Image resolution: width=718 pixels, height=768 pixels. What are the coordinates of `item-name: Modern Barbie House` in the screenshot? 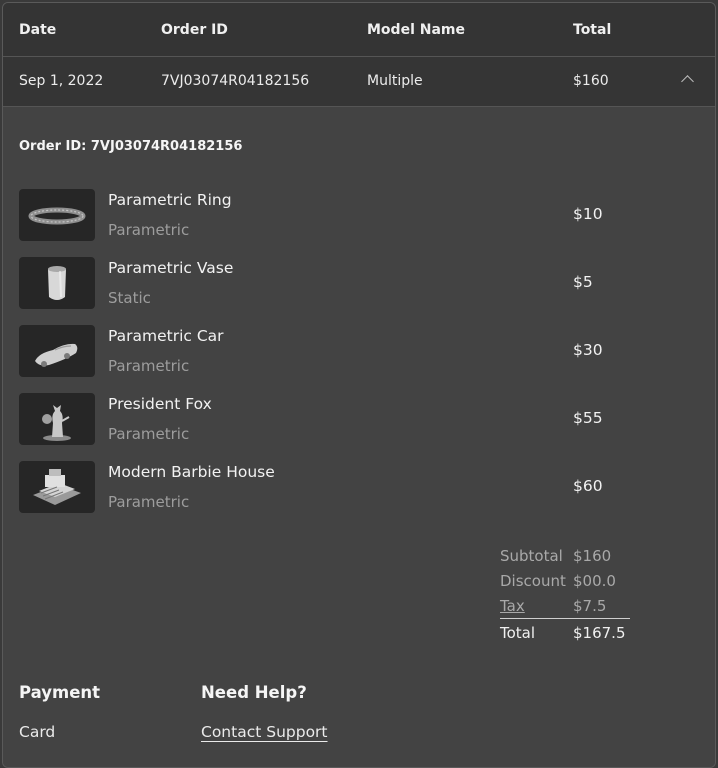 It's located at (191, 472).